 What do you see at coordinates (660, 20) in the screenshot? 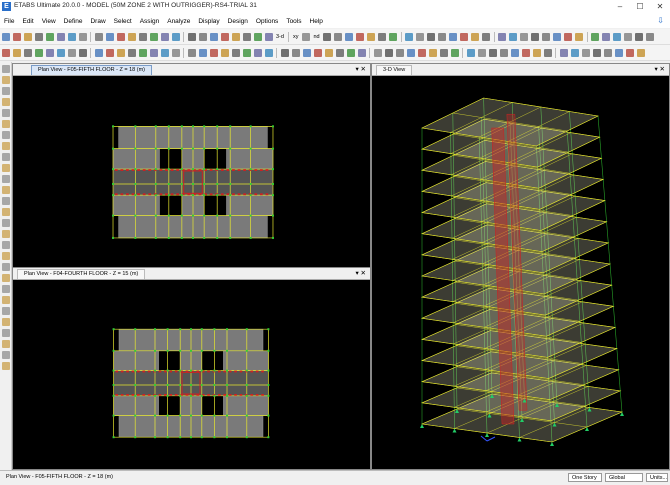
I see `arrow-down-icon: ⇩` at bounding box center [660, 20].